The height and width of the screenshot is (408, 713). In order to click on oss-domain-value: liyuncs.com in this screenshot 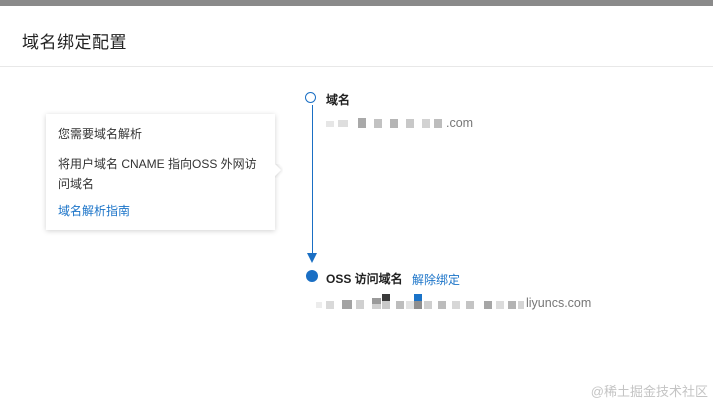, I will do `click(454, 302)`.